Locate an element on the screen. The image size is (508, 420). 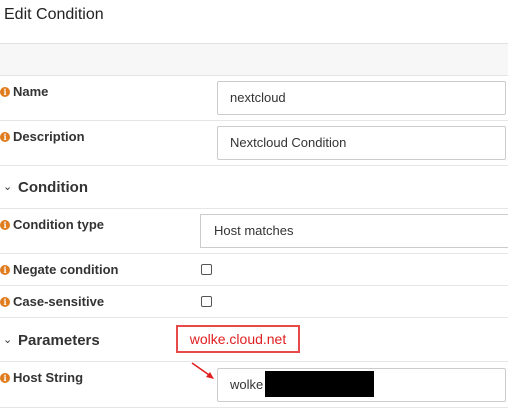
negate-label-group: i Negate condition is located at coordinates (59, 269).